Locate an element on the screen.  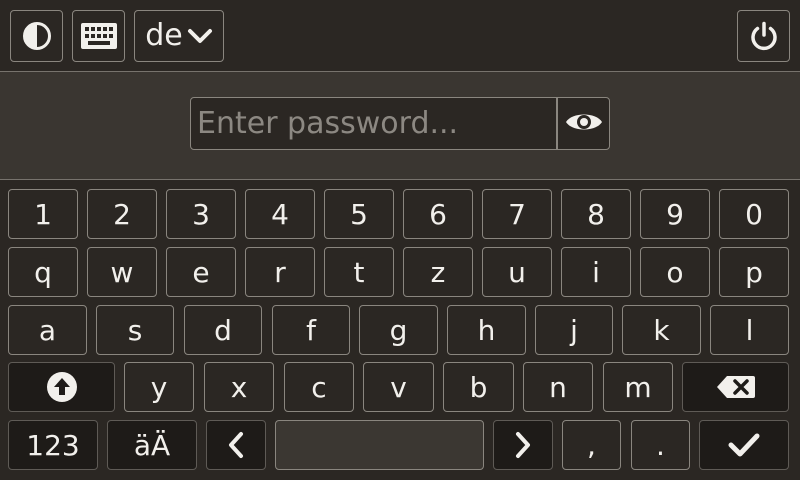
keyboard-row-home-letters: a s d f g h j k l is located at coordinates (400, 330).